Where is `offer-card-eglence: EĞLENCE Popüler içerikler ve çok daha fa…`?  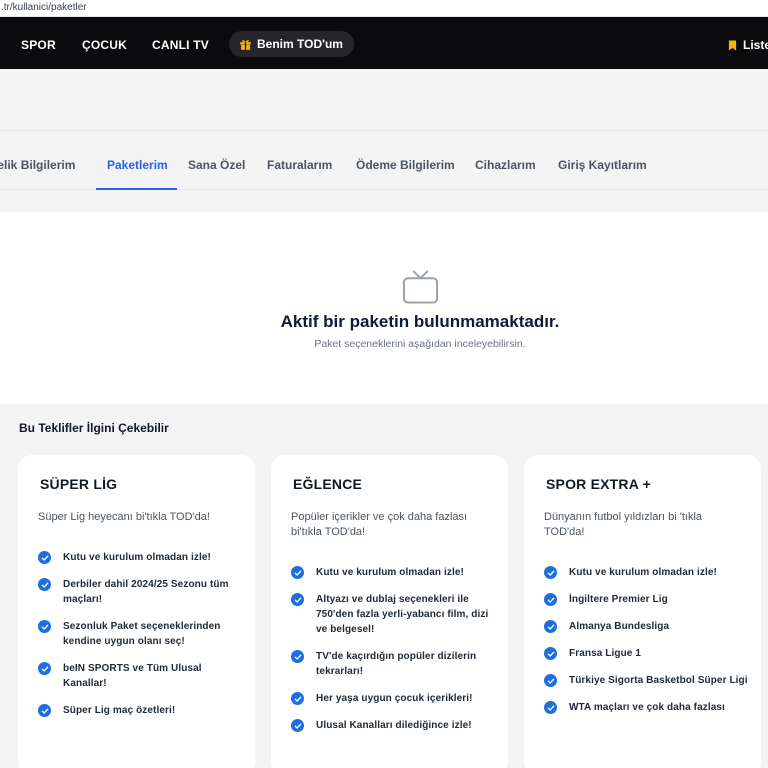
offer-card-eglence: EĞLENCE Popüler içerikler ve çok daha fa… is located at coordinates (389, 611).